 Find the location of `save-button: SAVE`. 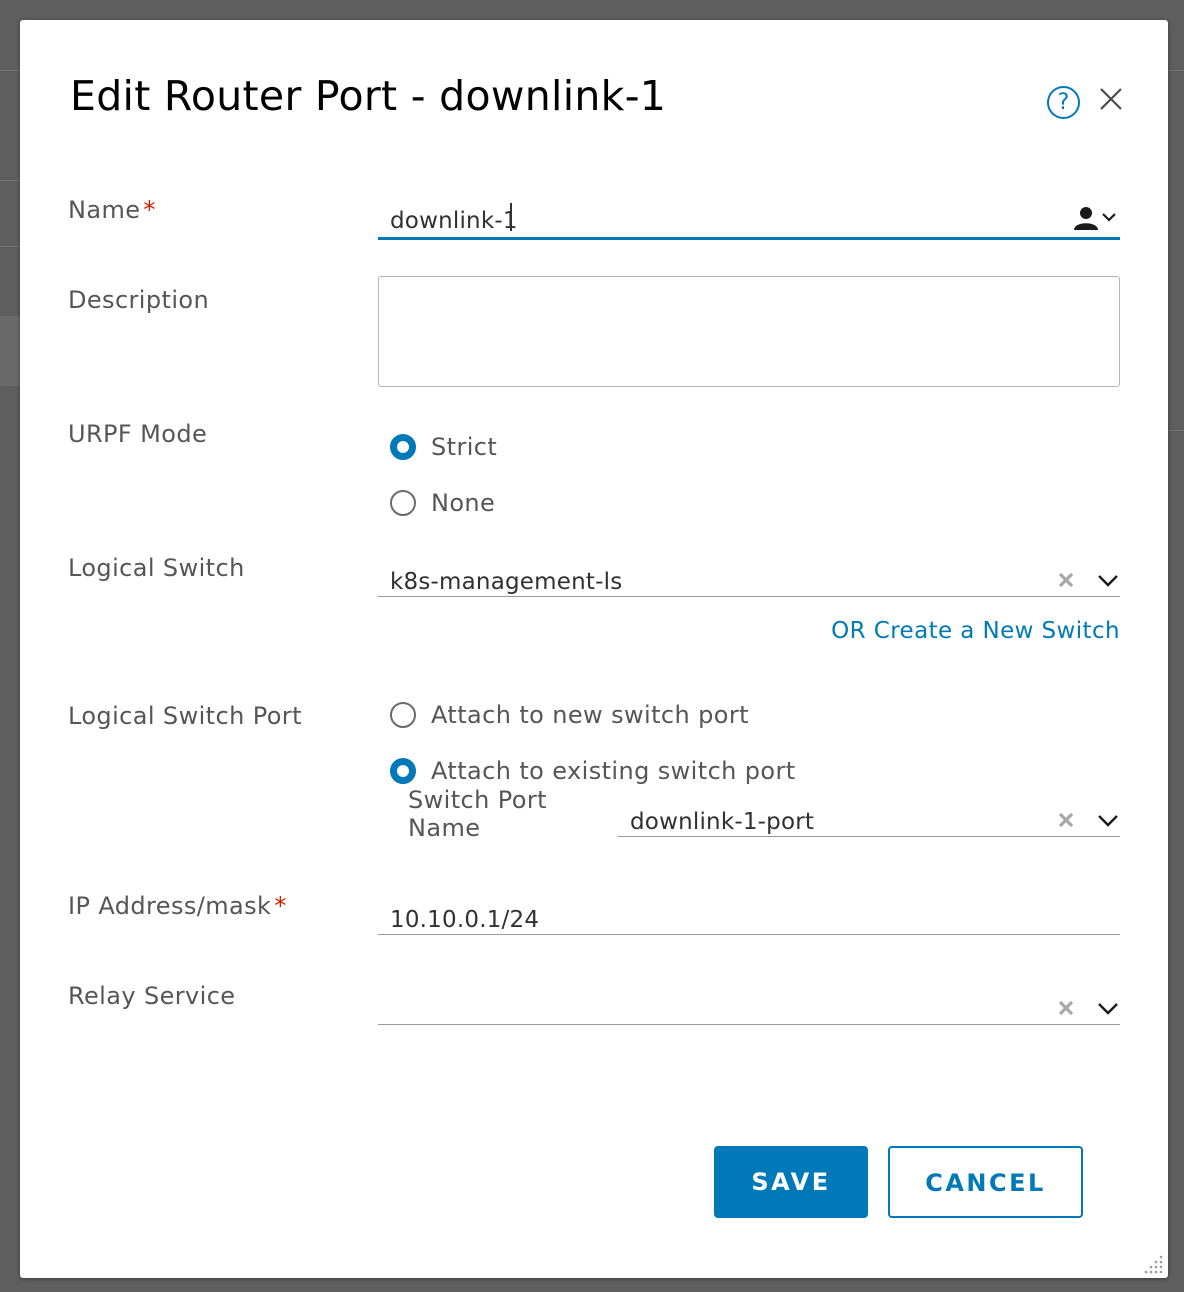

save-button: SAVE is located at coordinates (791, 1182).